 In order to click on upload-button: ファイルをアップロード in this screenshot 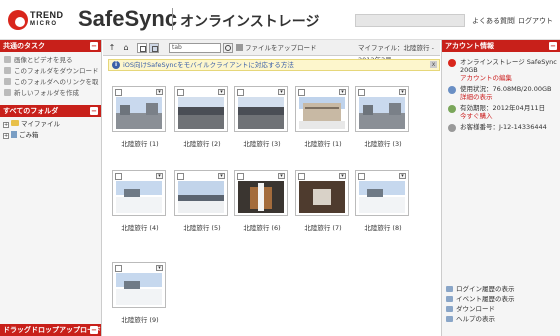, I will do `click(276, 48)`.